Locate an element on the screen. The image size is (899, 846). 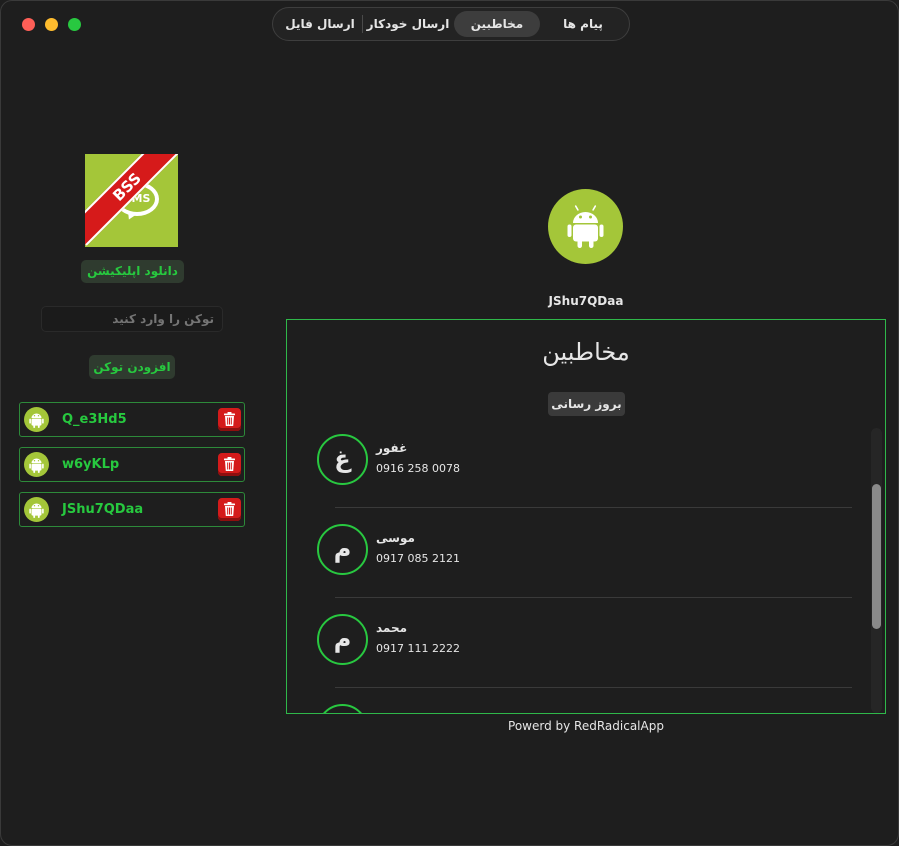
maximize-window-button is located at coordinates (74, 24).